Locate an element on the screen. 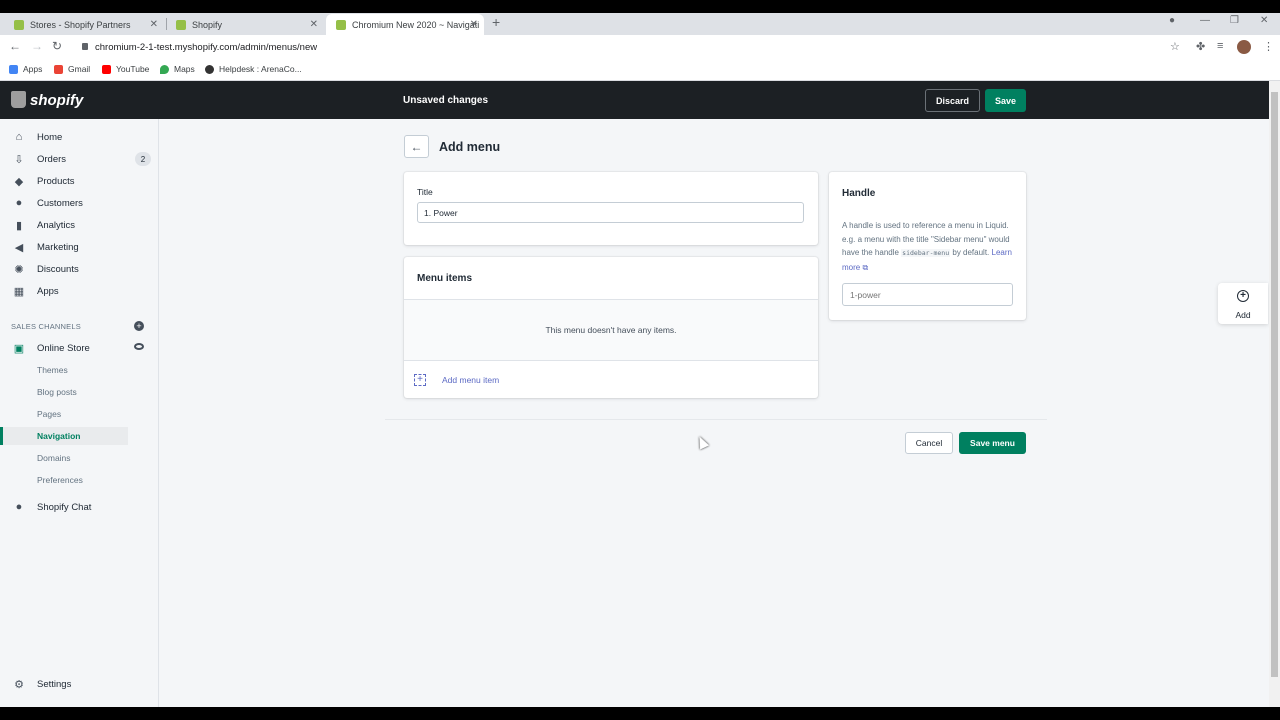 The image size is (1280, 720). avatar is located at coordinates (1244, 47).